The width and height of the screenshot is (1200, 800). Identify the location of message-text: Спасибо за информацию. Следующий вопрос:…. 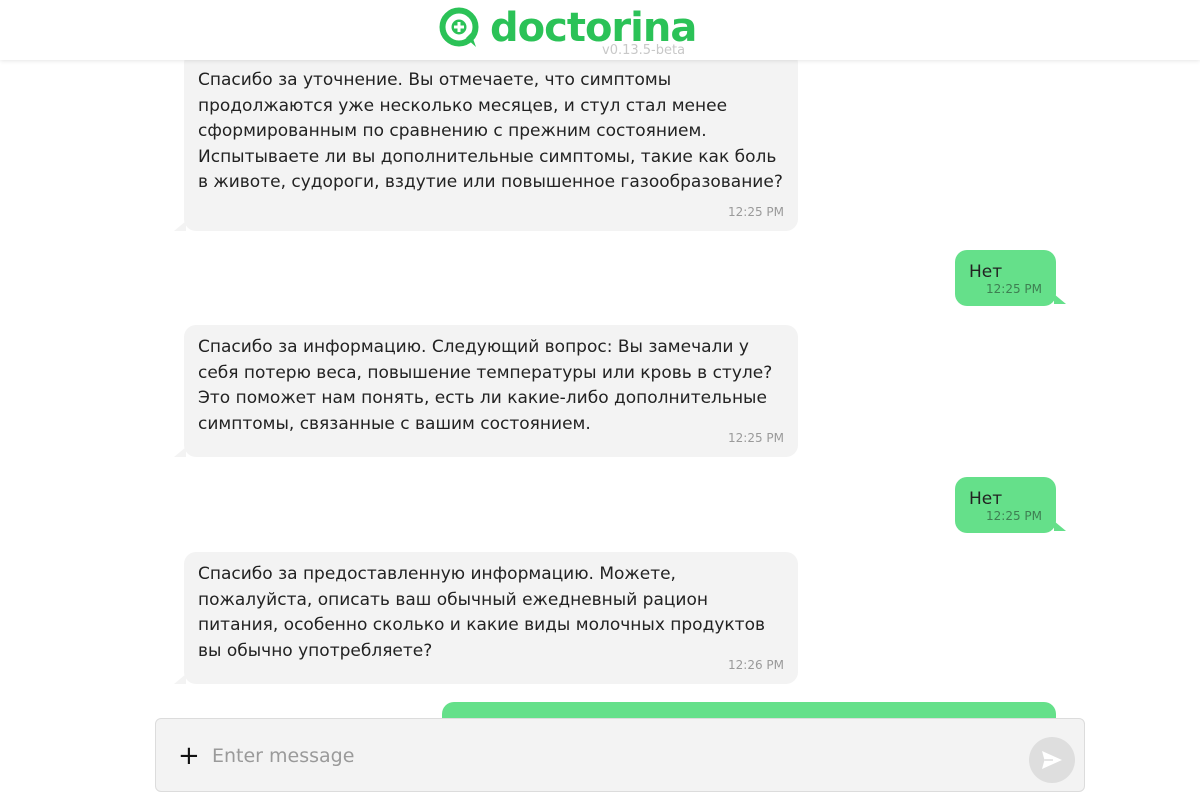
(485, 385).